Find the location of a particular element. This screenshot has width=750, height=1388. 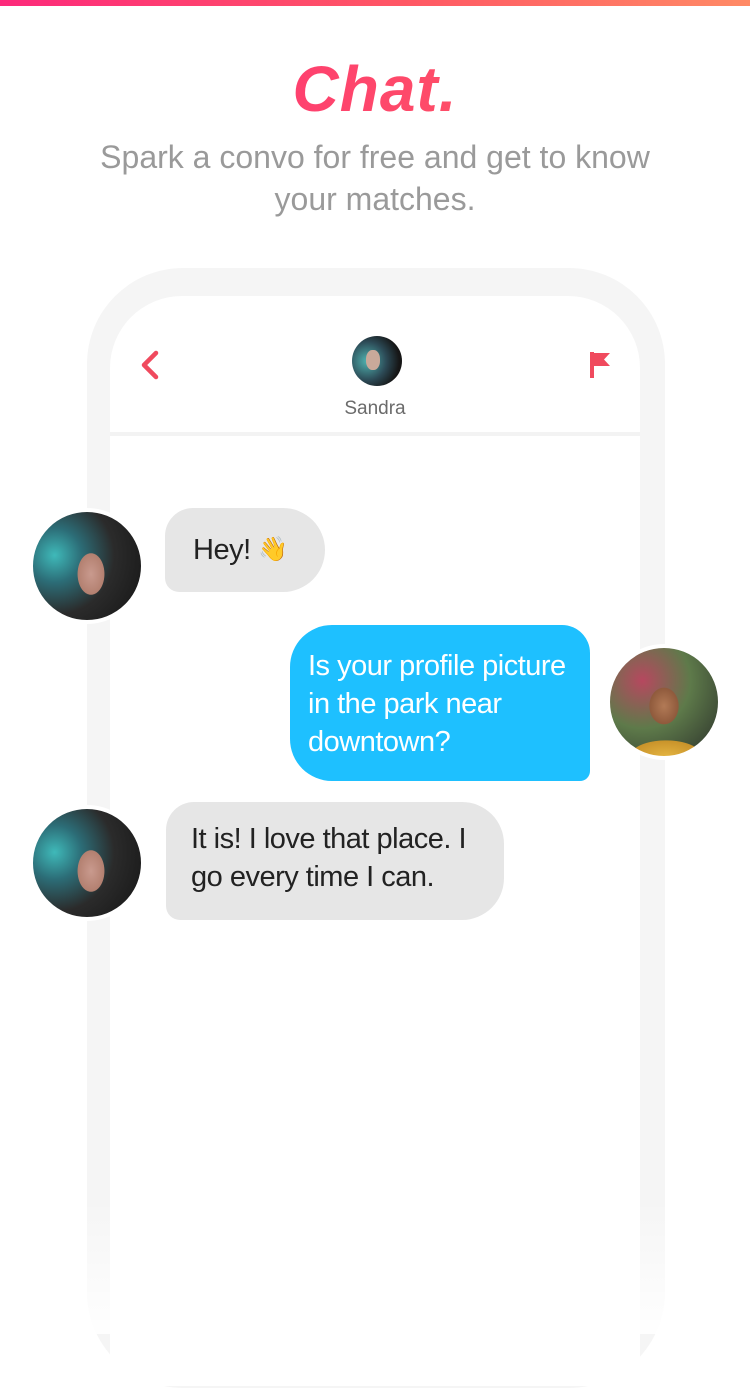

chat-header: Sandra is located at coordinates (375, 368).